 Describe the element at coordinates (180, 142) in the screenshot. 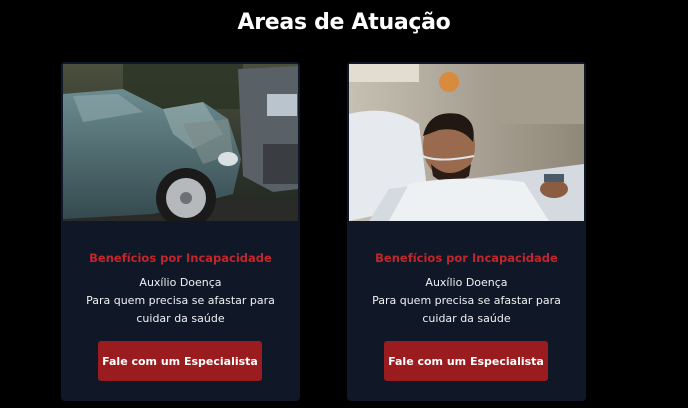

I see `car-crash-image` at that location.